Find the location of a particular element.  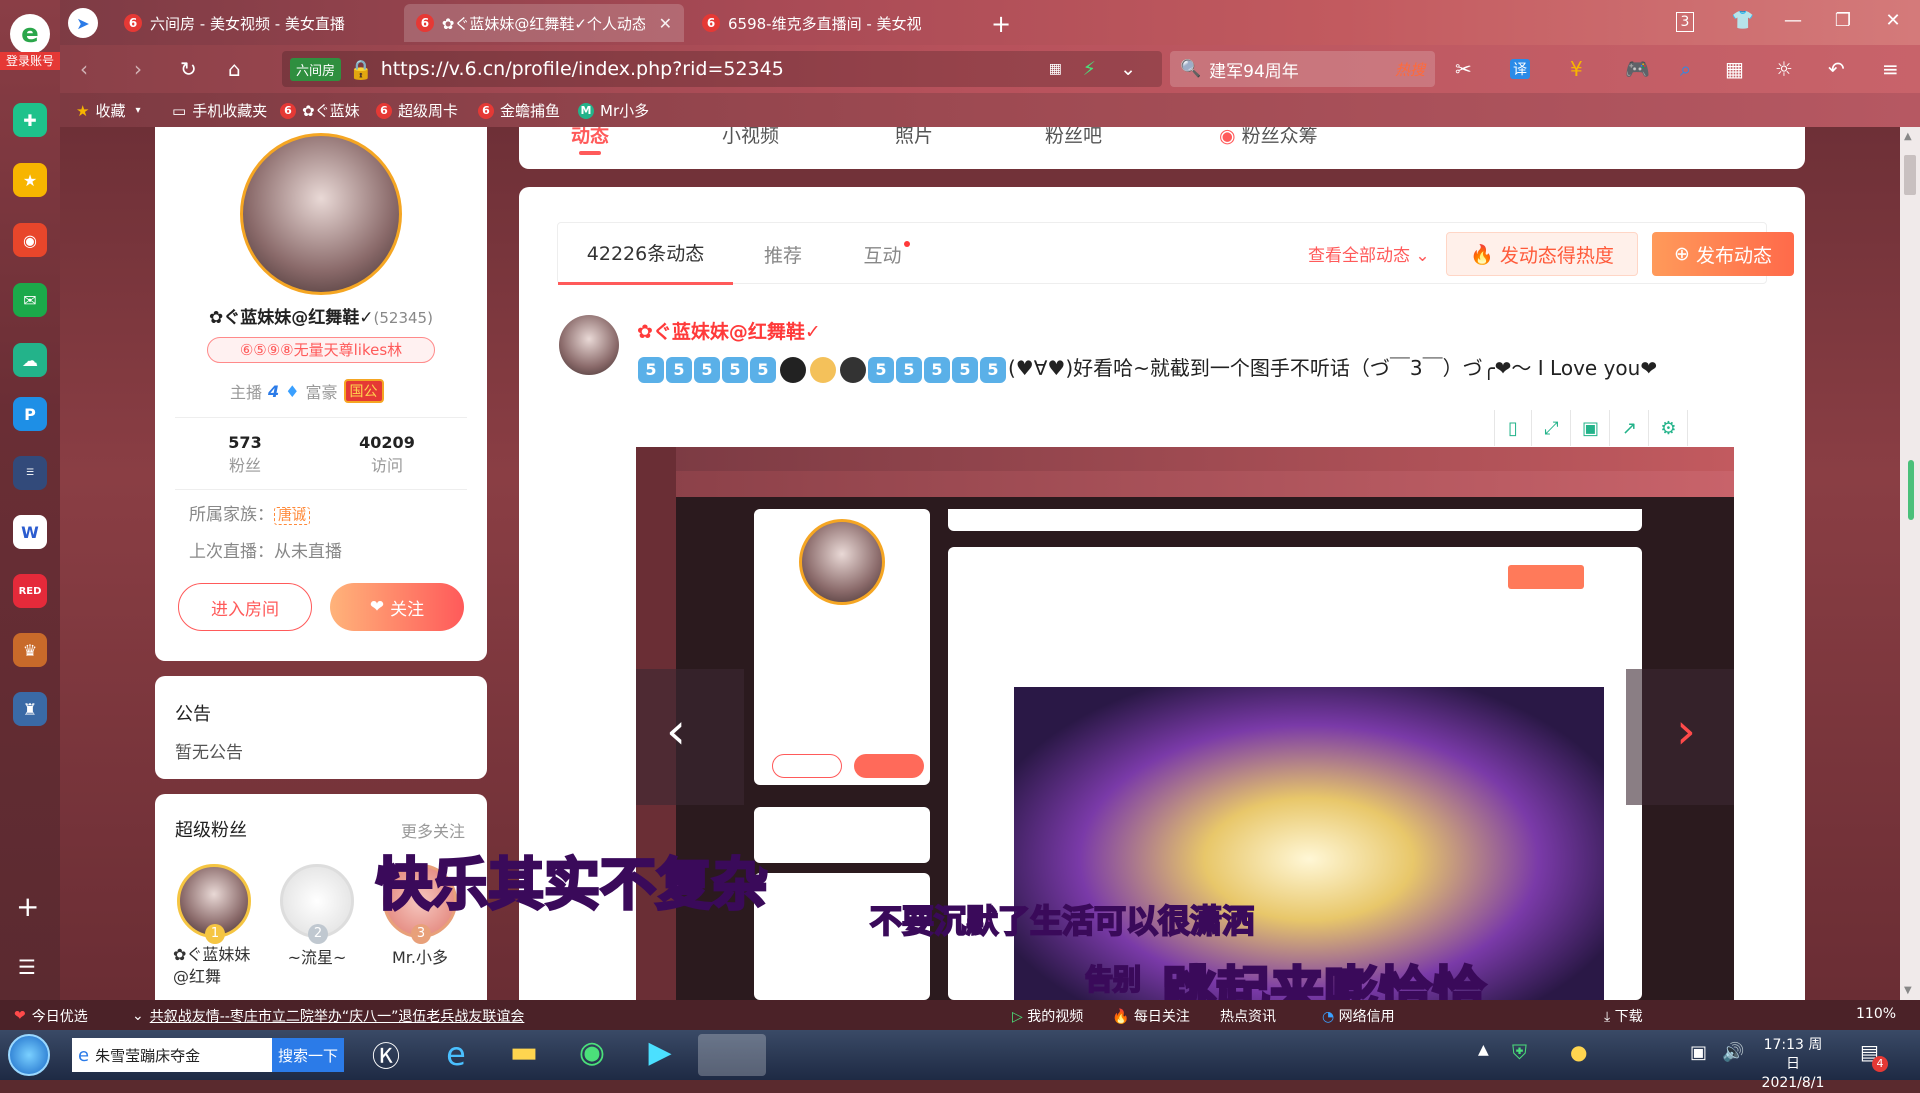

credit: ◔ 网络信用 is located at coordinates (1358, 1016).